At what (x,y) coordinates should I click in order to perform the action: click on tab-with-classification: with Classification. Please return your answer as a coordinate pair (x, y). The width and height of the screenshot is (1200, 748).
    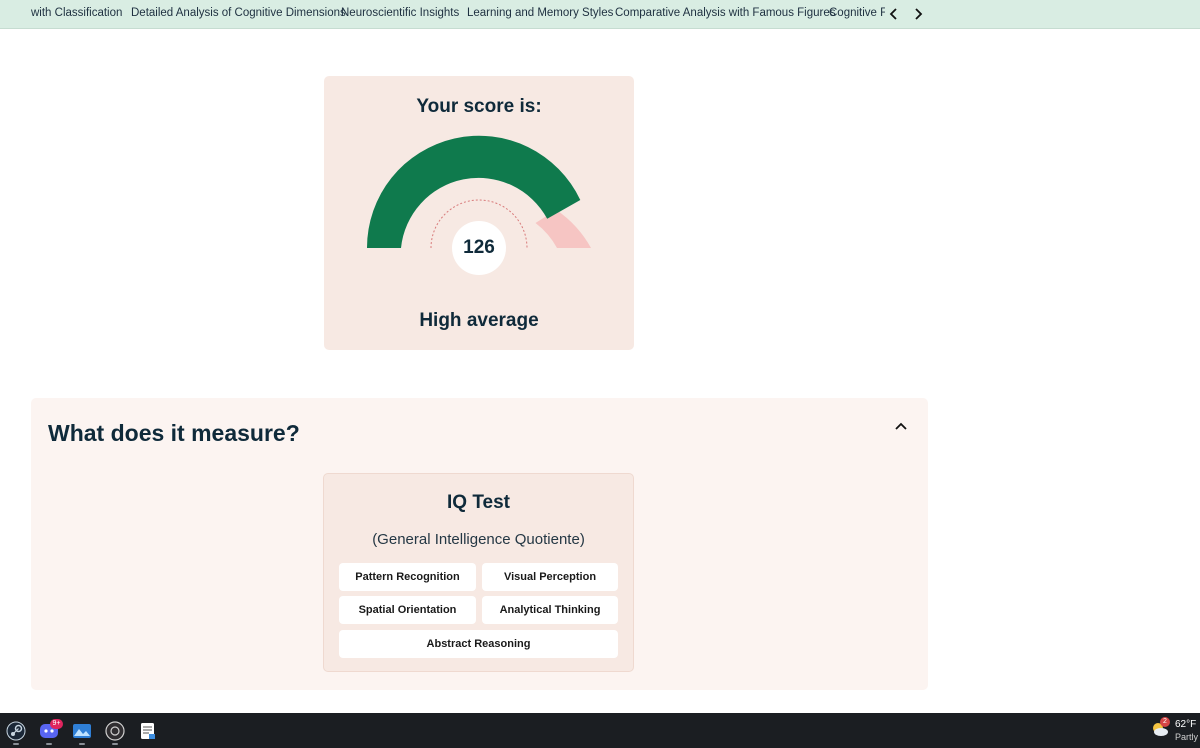
    Looking at the image, I should click on (76, 13).